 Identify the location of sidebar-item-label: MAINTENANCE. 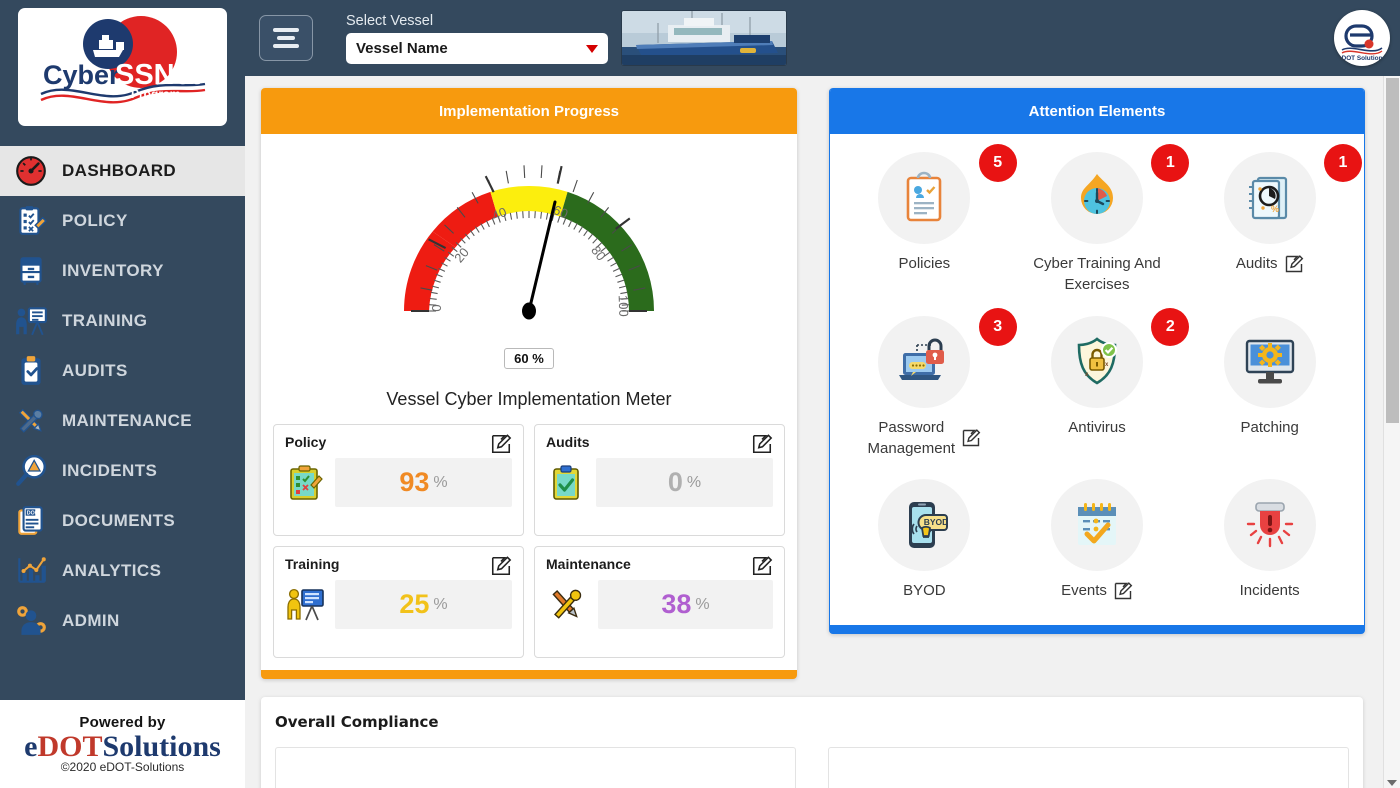
(127, 420).